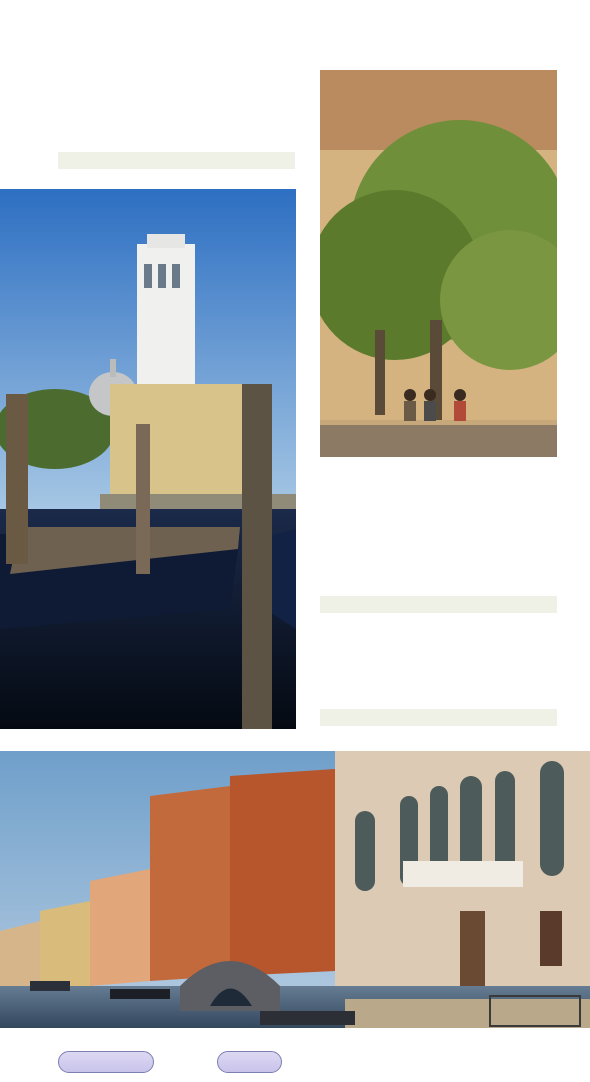  Describe the element at coordinates (176, 160) in the screenshot. I see `caption-band-top-left` at that location.